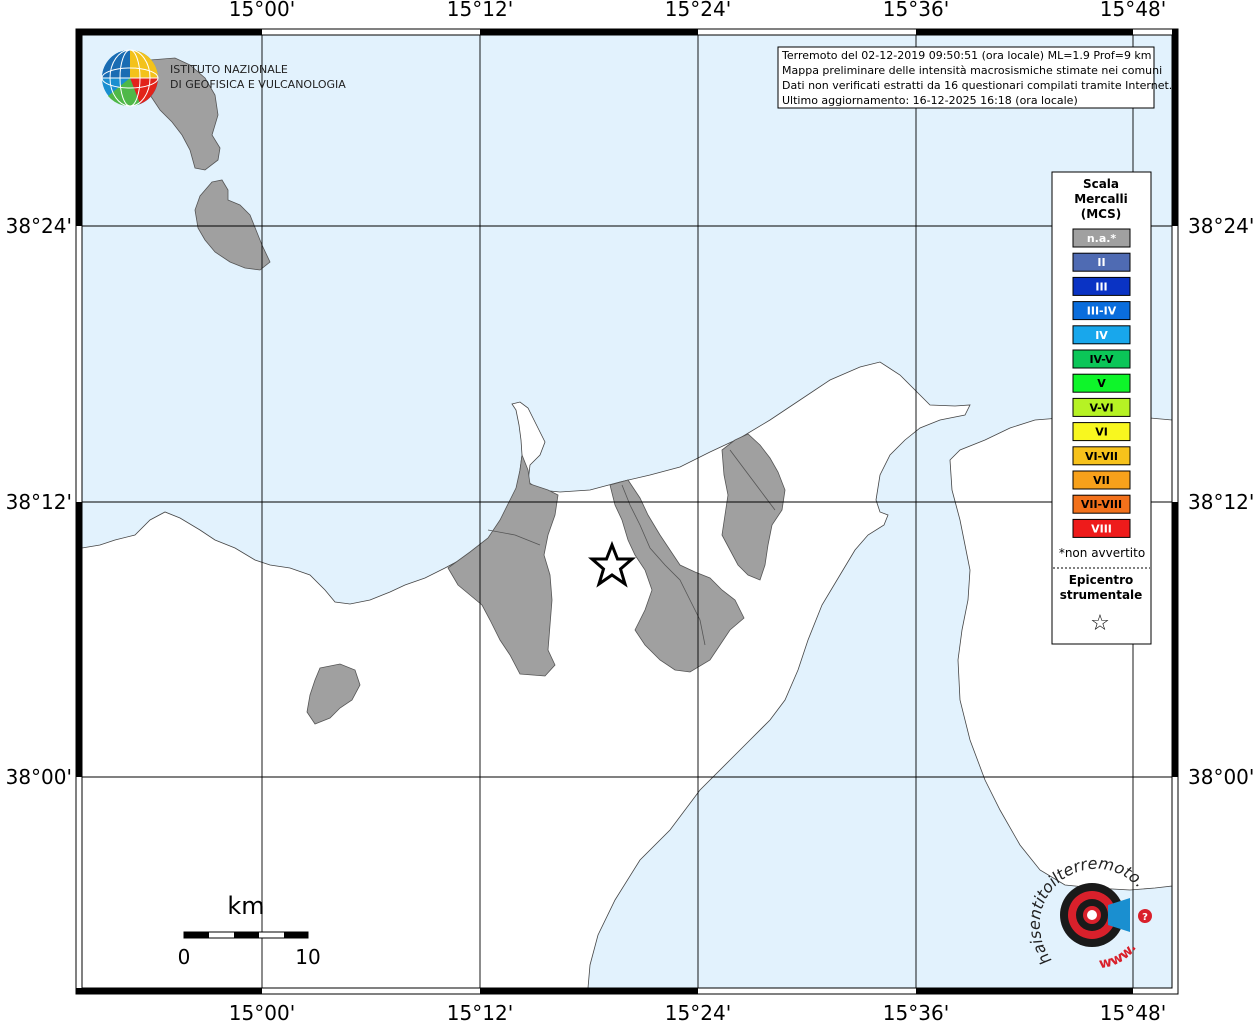 This screenshot has height=1024, width=1254. What do you see at coordinates (1101, 286) in the screenshot?
I see `legend-label: III` at bounding box center [1101, 286].